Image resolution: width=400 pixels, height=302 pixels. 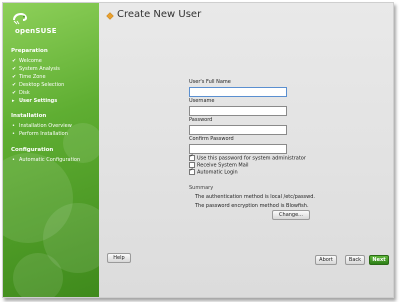 What do you see at coordinates (326, 260) in the screenshot?
I see `abort-button: Abort` at bounding box center [326, 260].